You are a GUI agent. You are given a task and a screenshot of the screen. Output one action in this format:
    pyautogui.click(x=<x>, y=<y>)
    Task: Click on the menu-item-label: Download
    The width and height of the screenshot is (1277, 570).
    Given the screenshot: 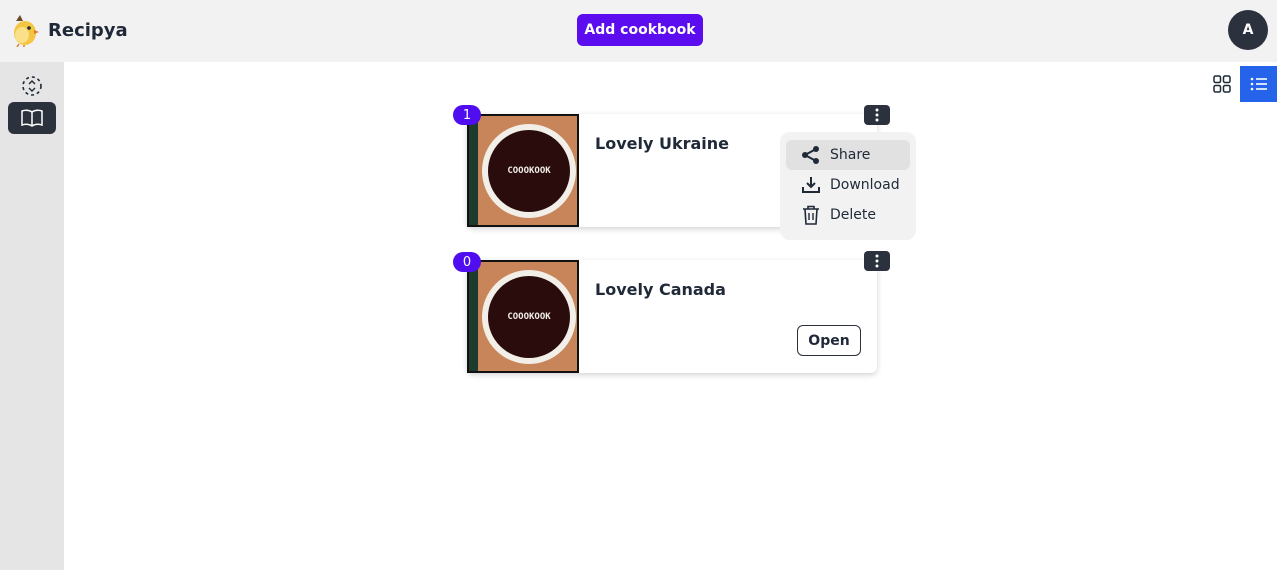 What is the action you would take?
    pyautogui.click(x=865, y=185)
    